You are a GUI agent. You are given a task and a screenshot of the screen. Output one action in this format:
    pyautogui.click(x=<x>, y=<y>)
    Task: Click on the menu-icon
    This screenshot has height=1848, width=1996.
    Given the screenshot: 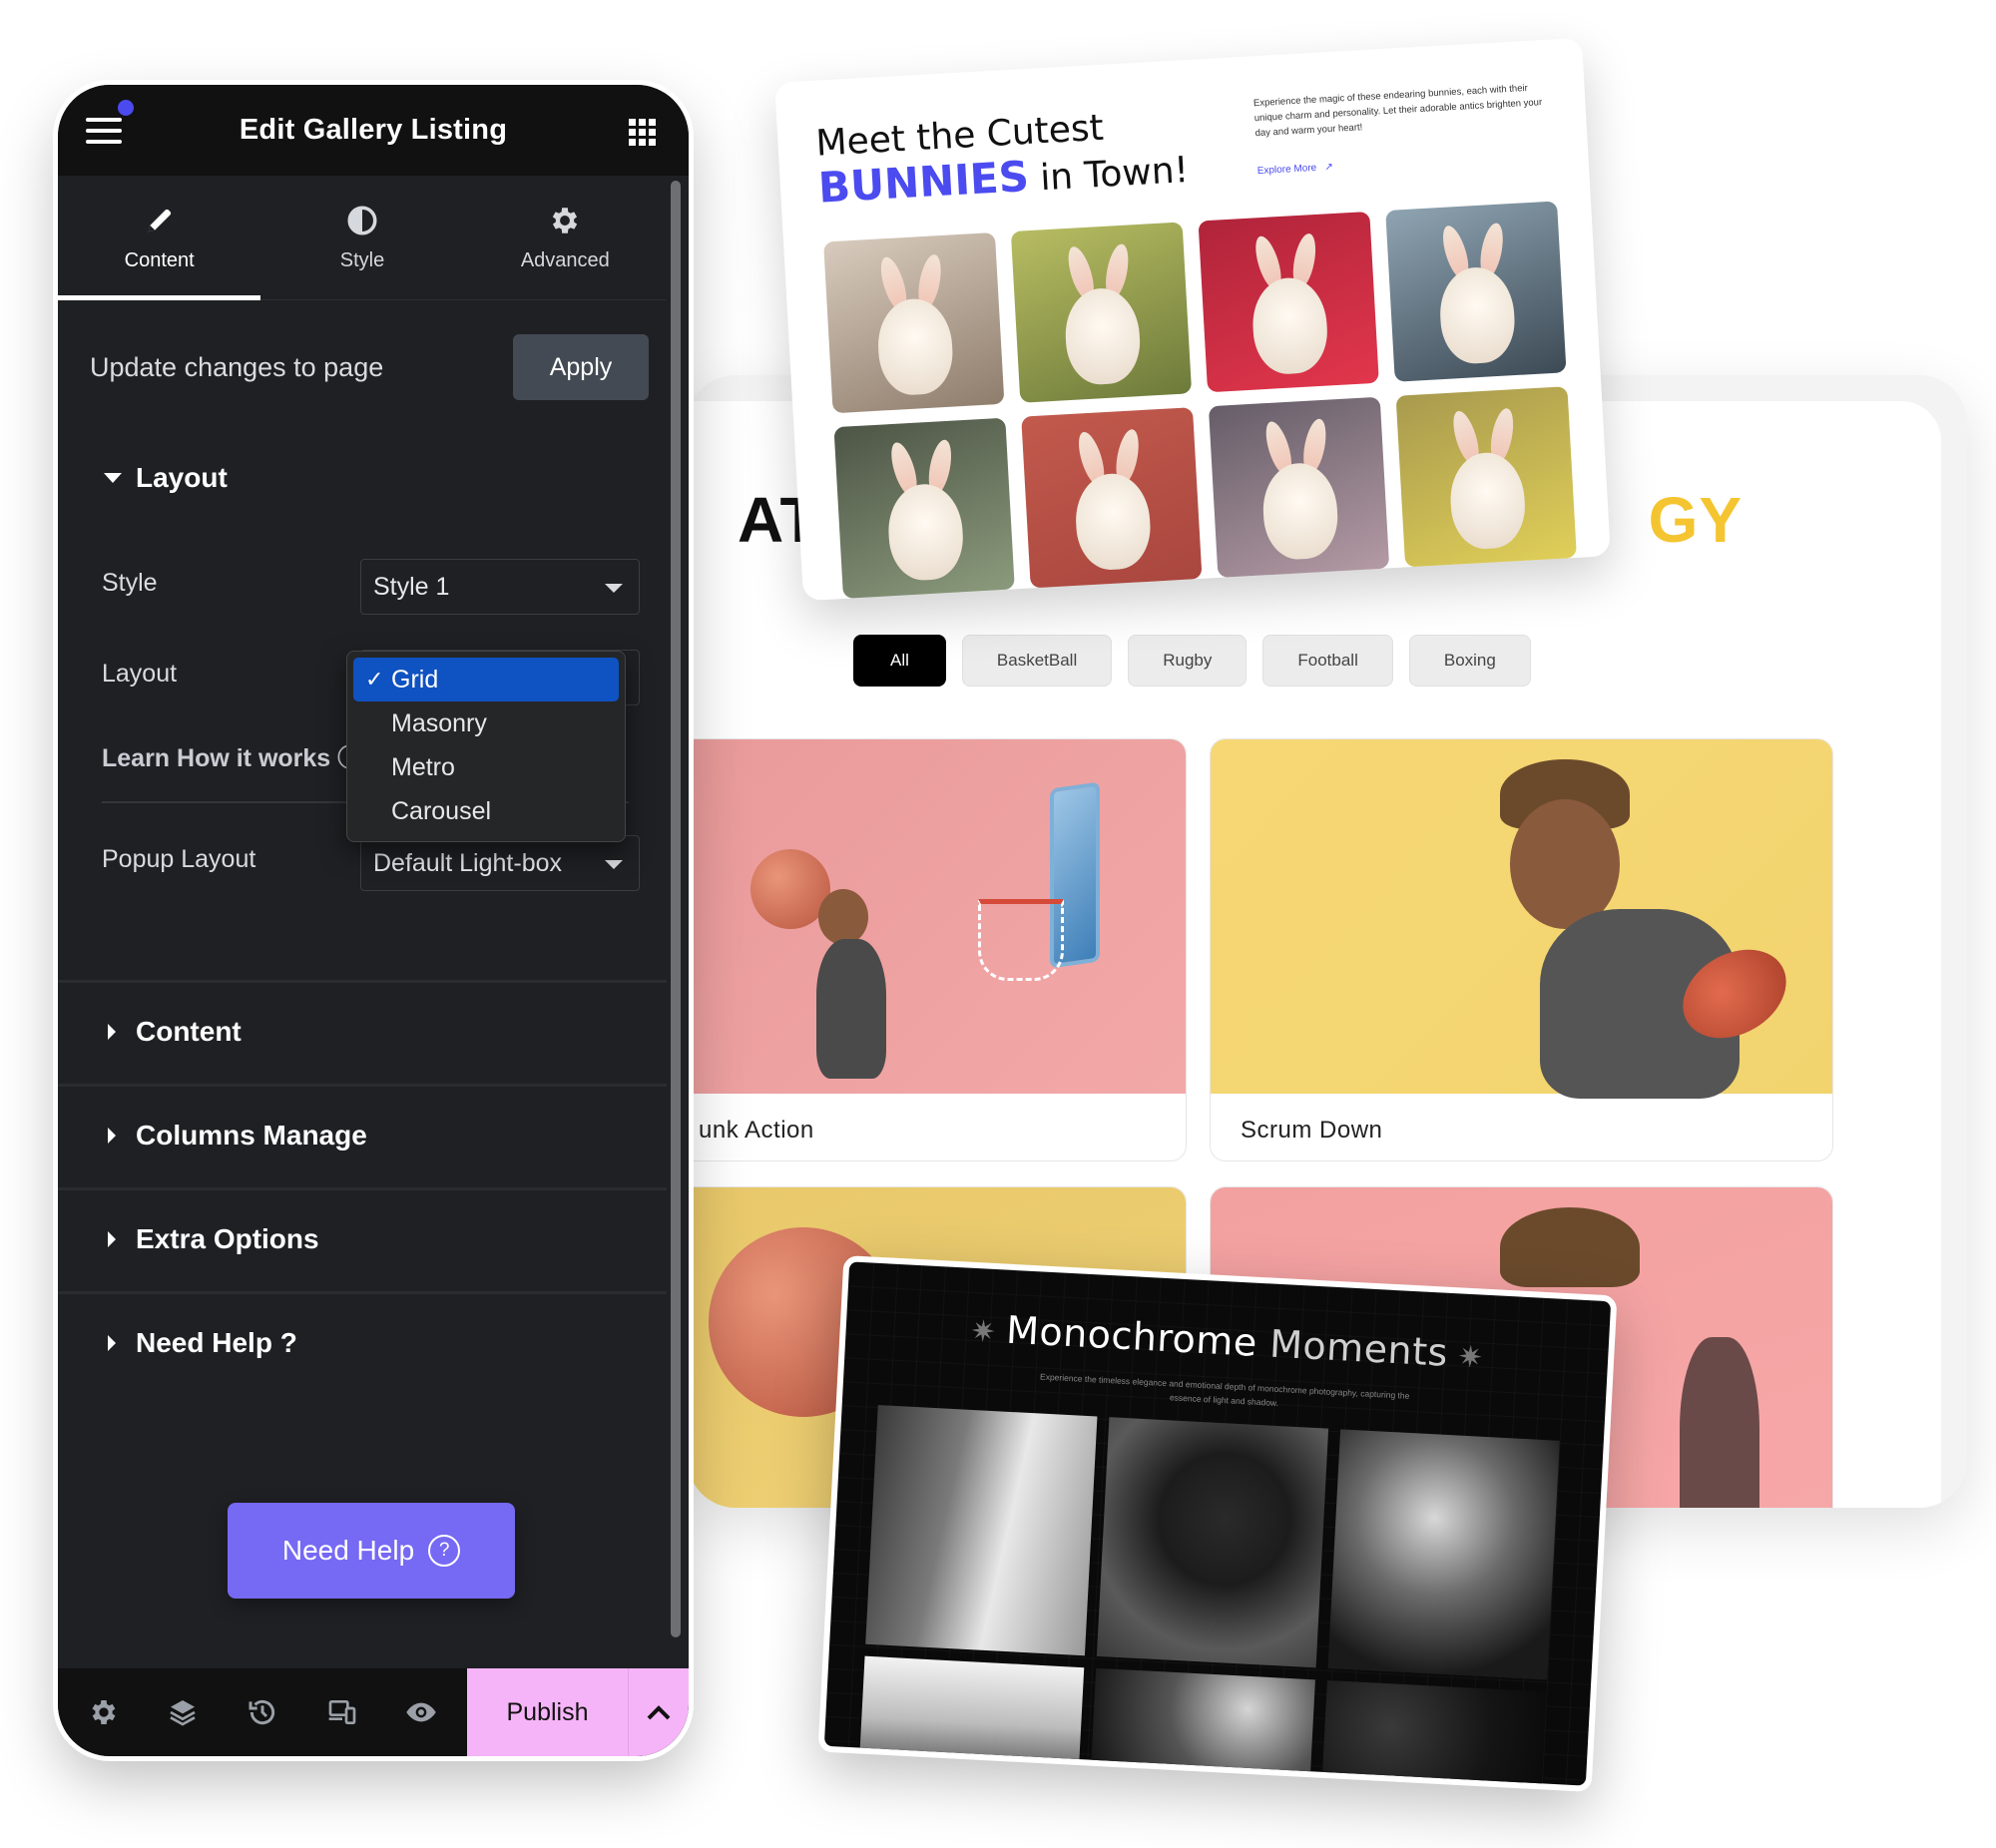 What is the action you would take?
    pyautogui.click(x=104, y=131)
    